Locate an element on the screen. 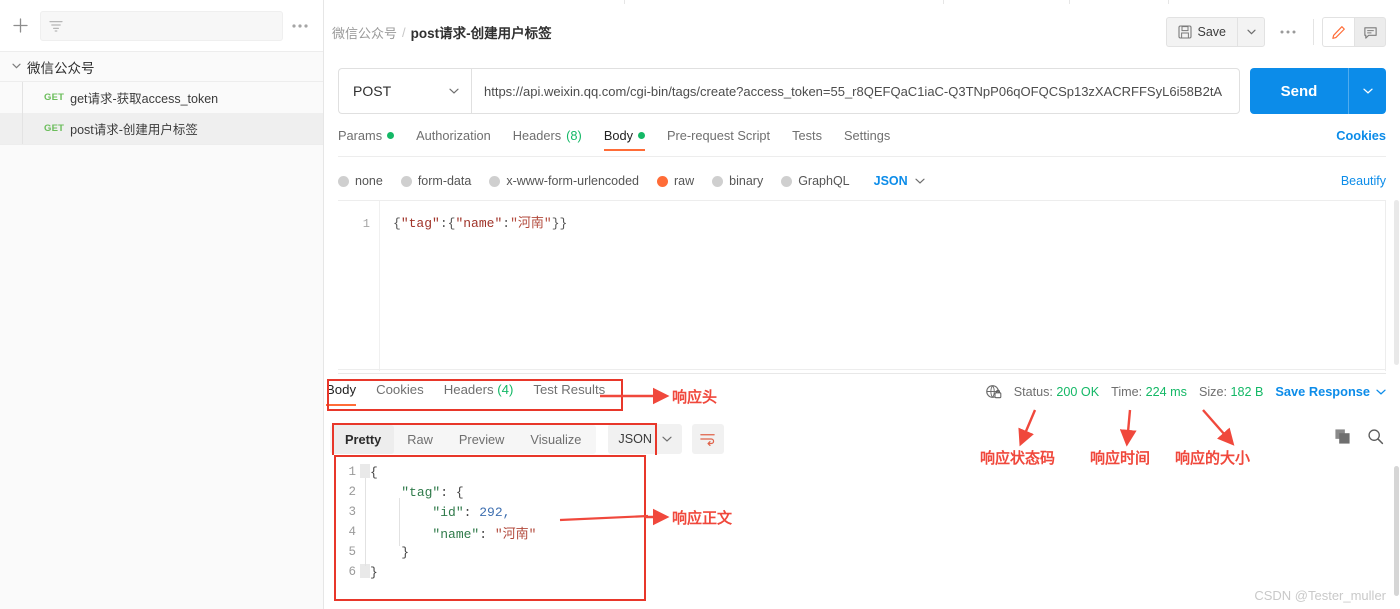  tab-settings: Settings is located at coordinates (867, 139).